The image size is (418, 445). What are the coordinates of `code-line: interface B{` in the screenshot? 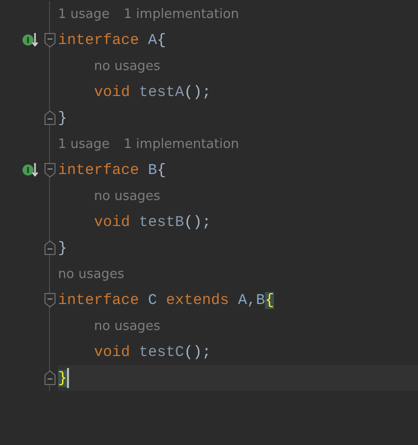 It's located at (112, 170).